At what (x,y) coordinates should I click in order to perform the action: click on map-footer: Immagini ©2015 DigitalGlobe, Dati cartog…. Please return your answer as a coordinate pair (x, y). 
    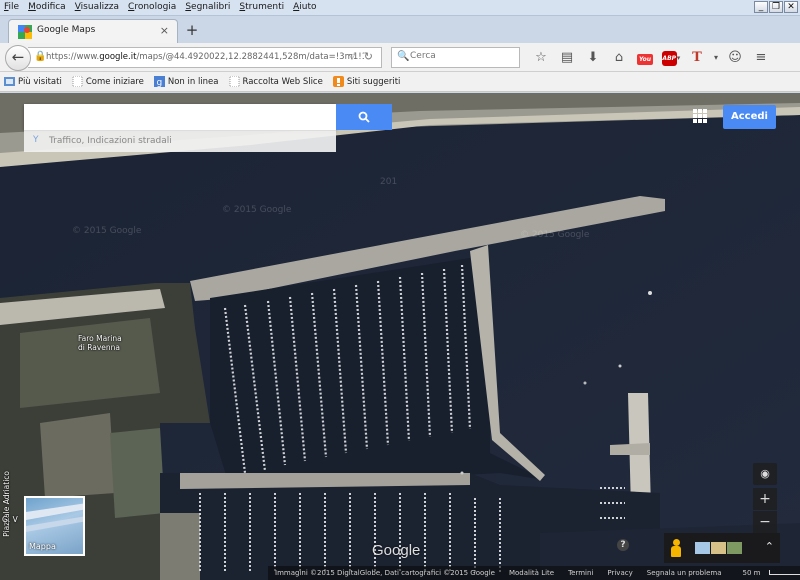
    Looking at the image, I should click on (534, 573).